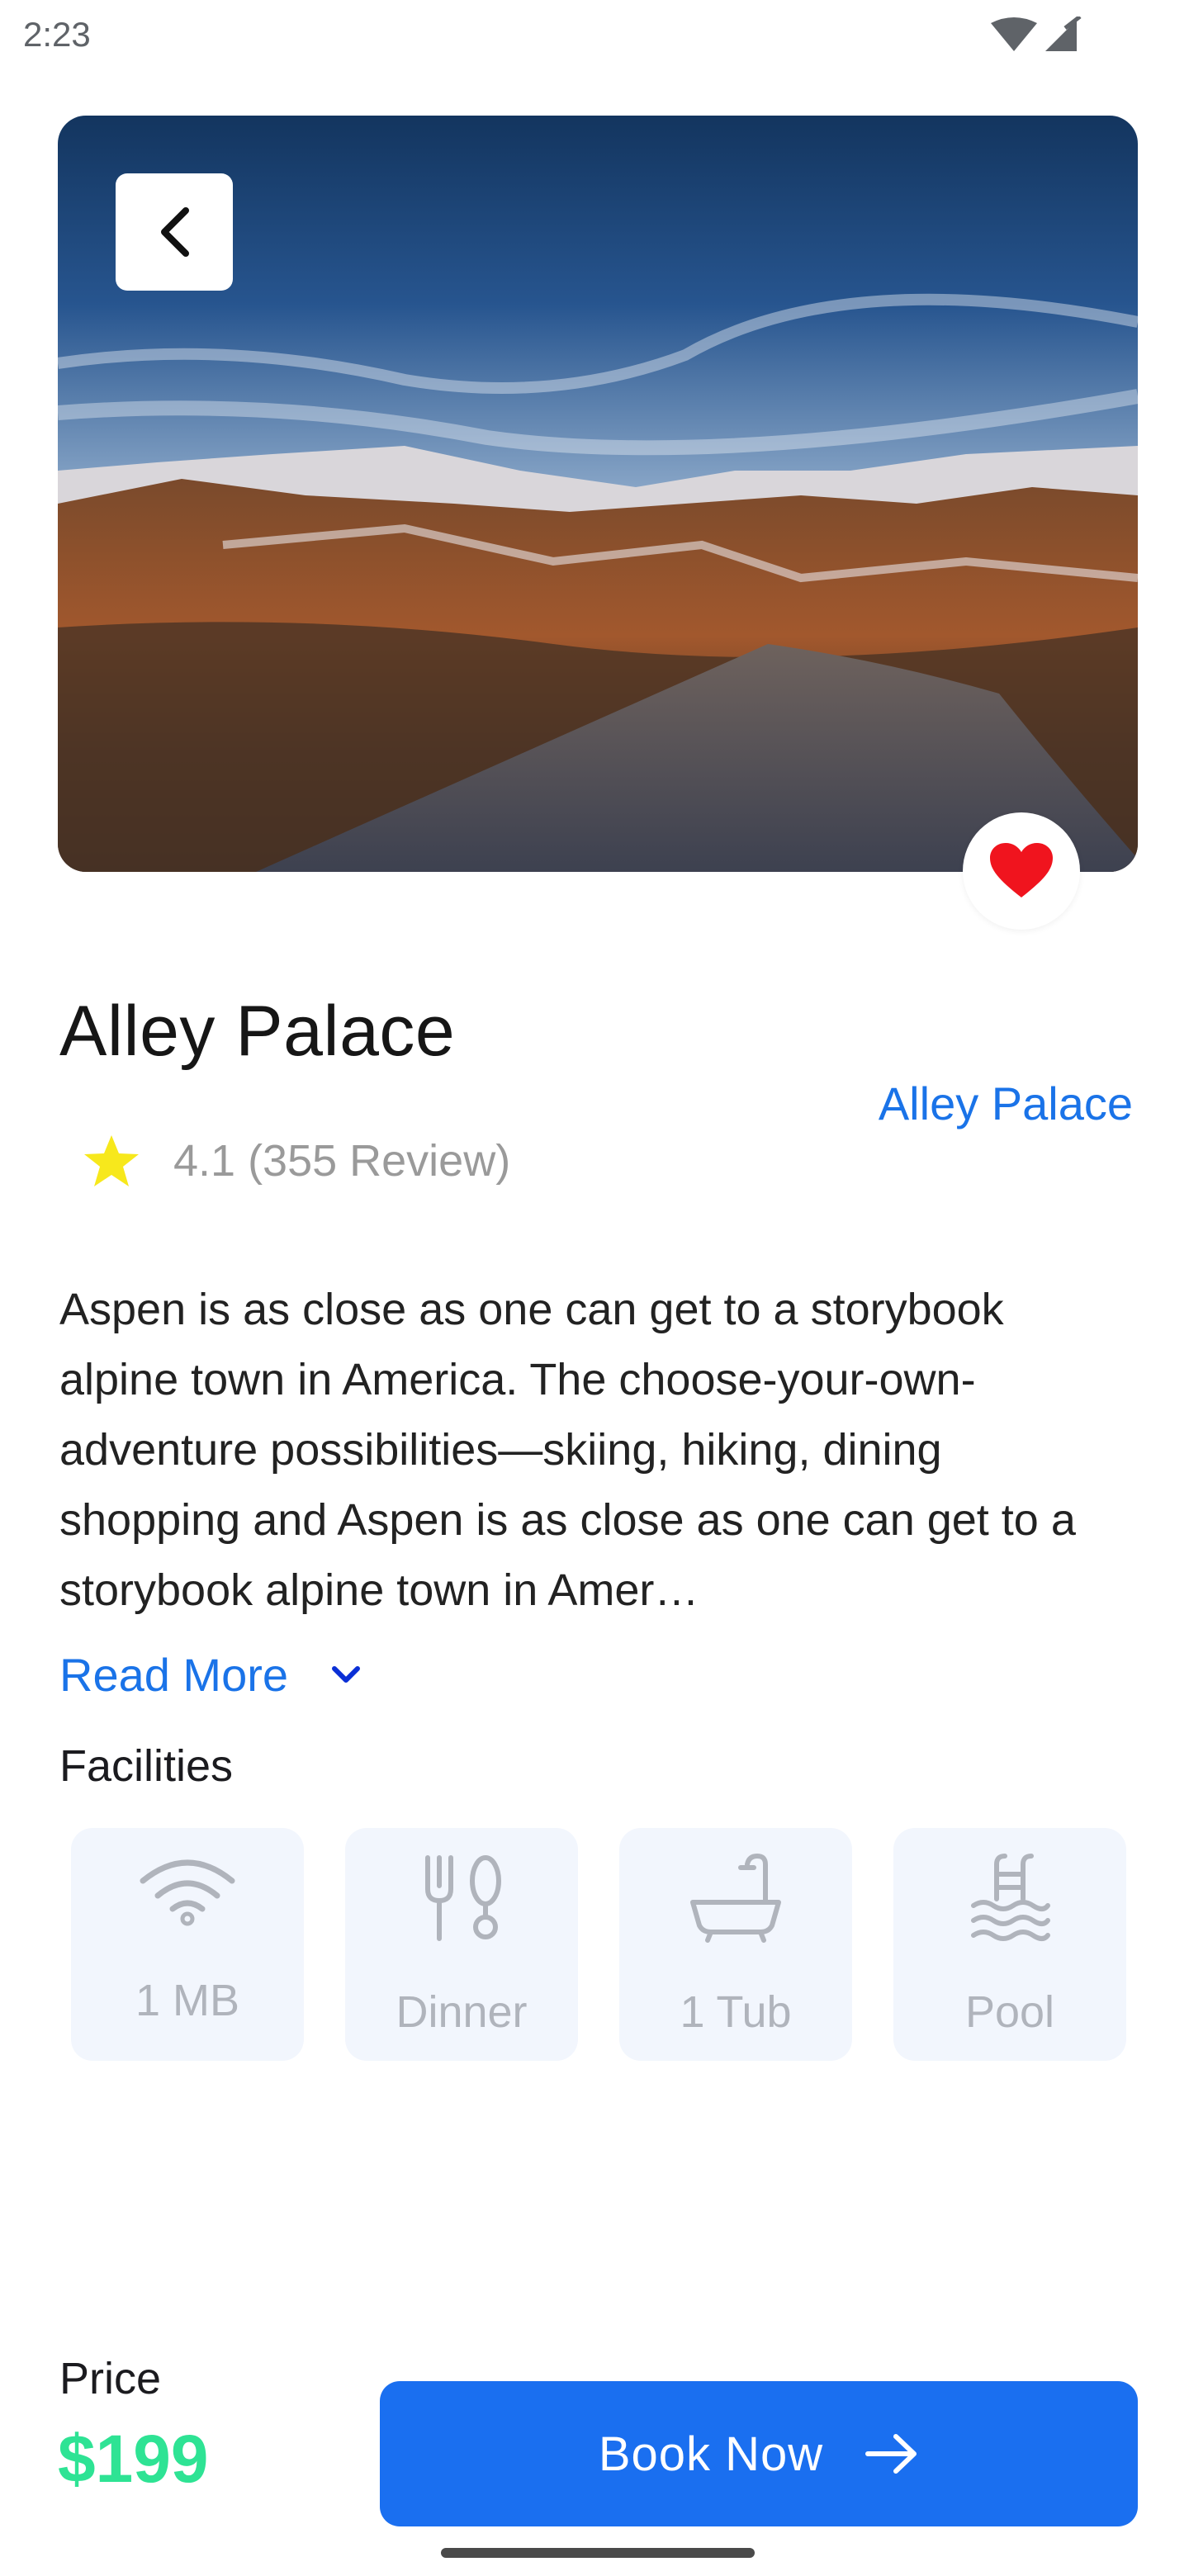 The width and height of the screenshot is (1189, 2576). I want to click on price-label: Price, so click(110, 2378).